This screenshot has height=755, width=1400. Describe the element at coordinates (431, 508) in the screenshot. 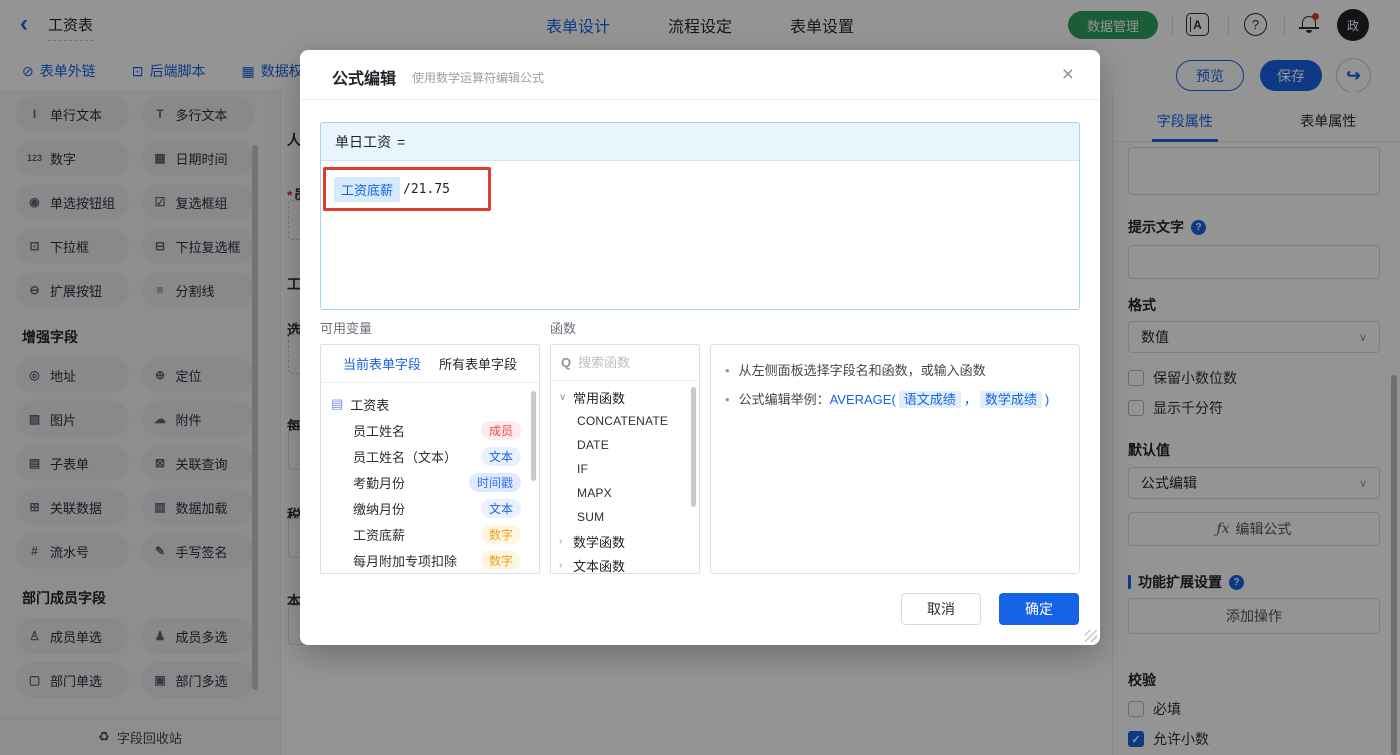

I see `variable-item: 缴纳月份 文本` at that location.